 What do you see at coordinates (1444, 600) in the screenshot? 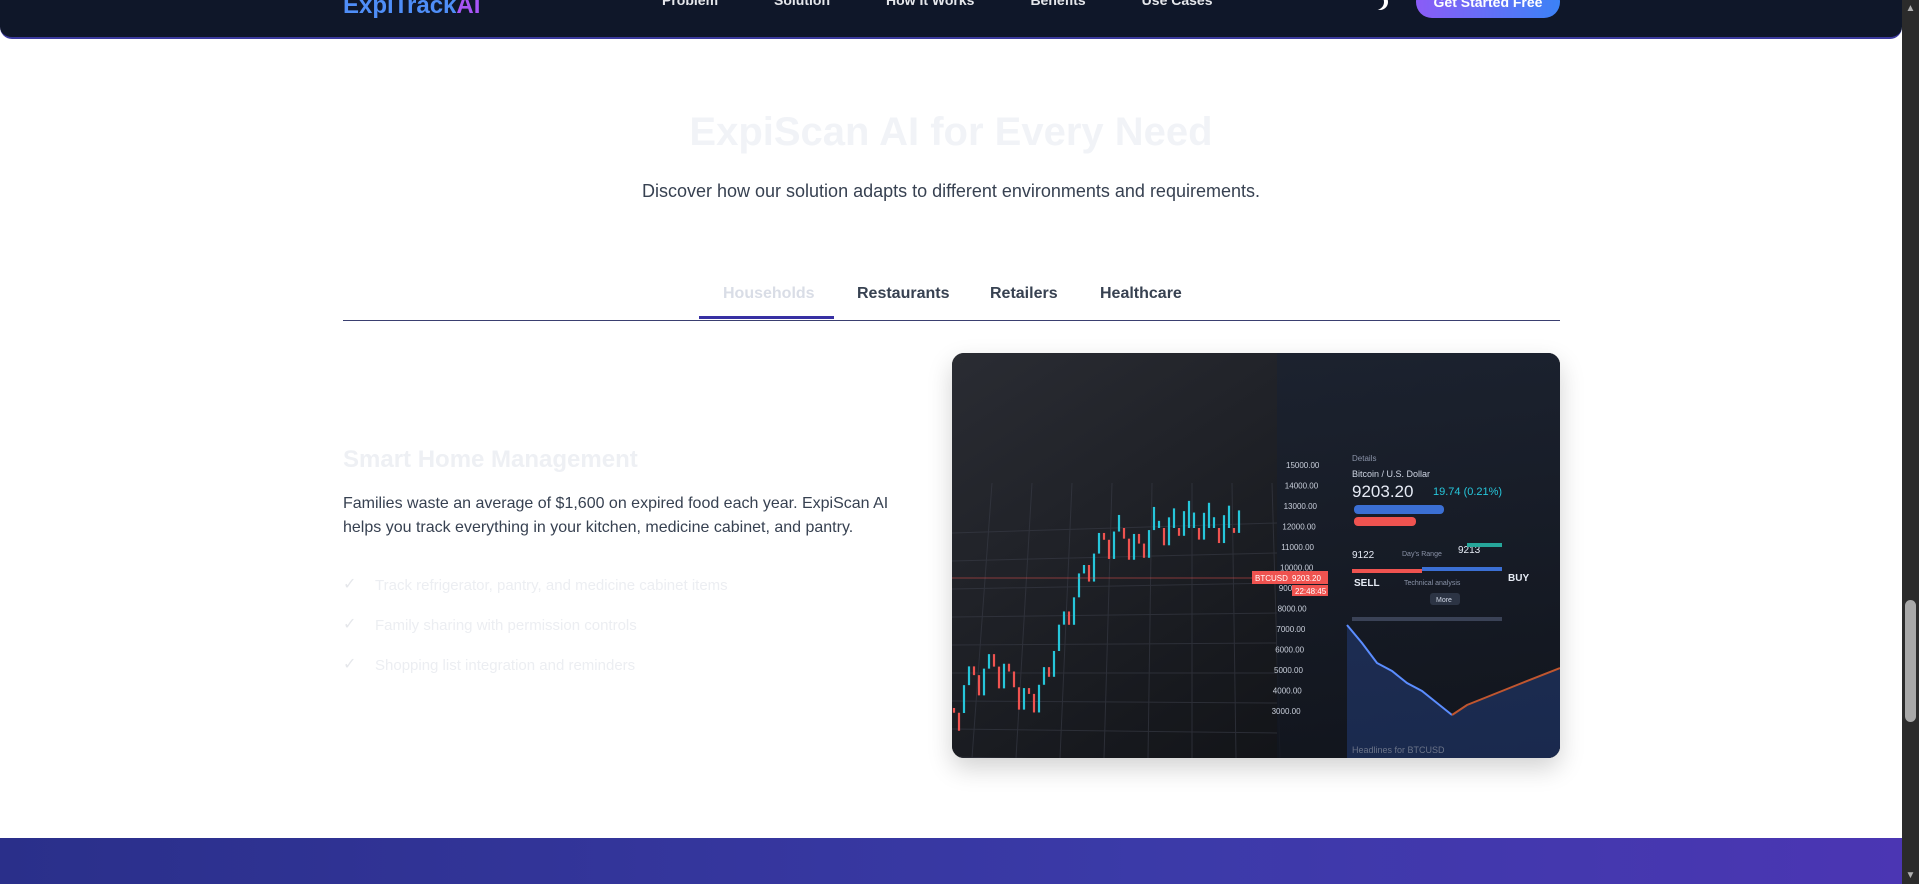
I see `more-label: More` at bounding box center [1444, 600].